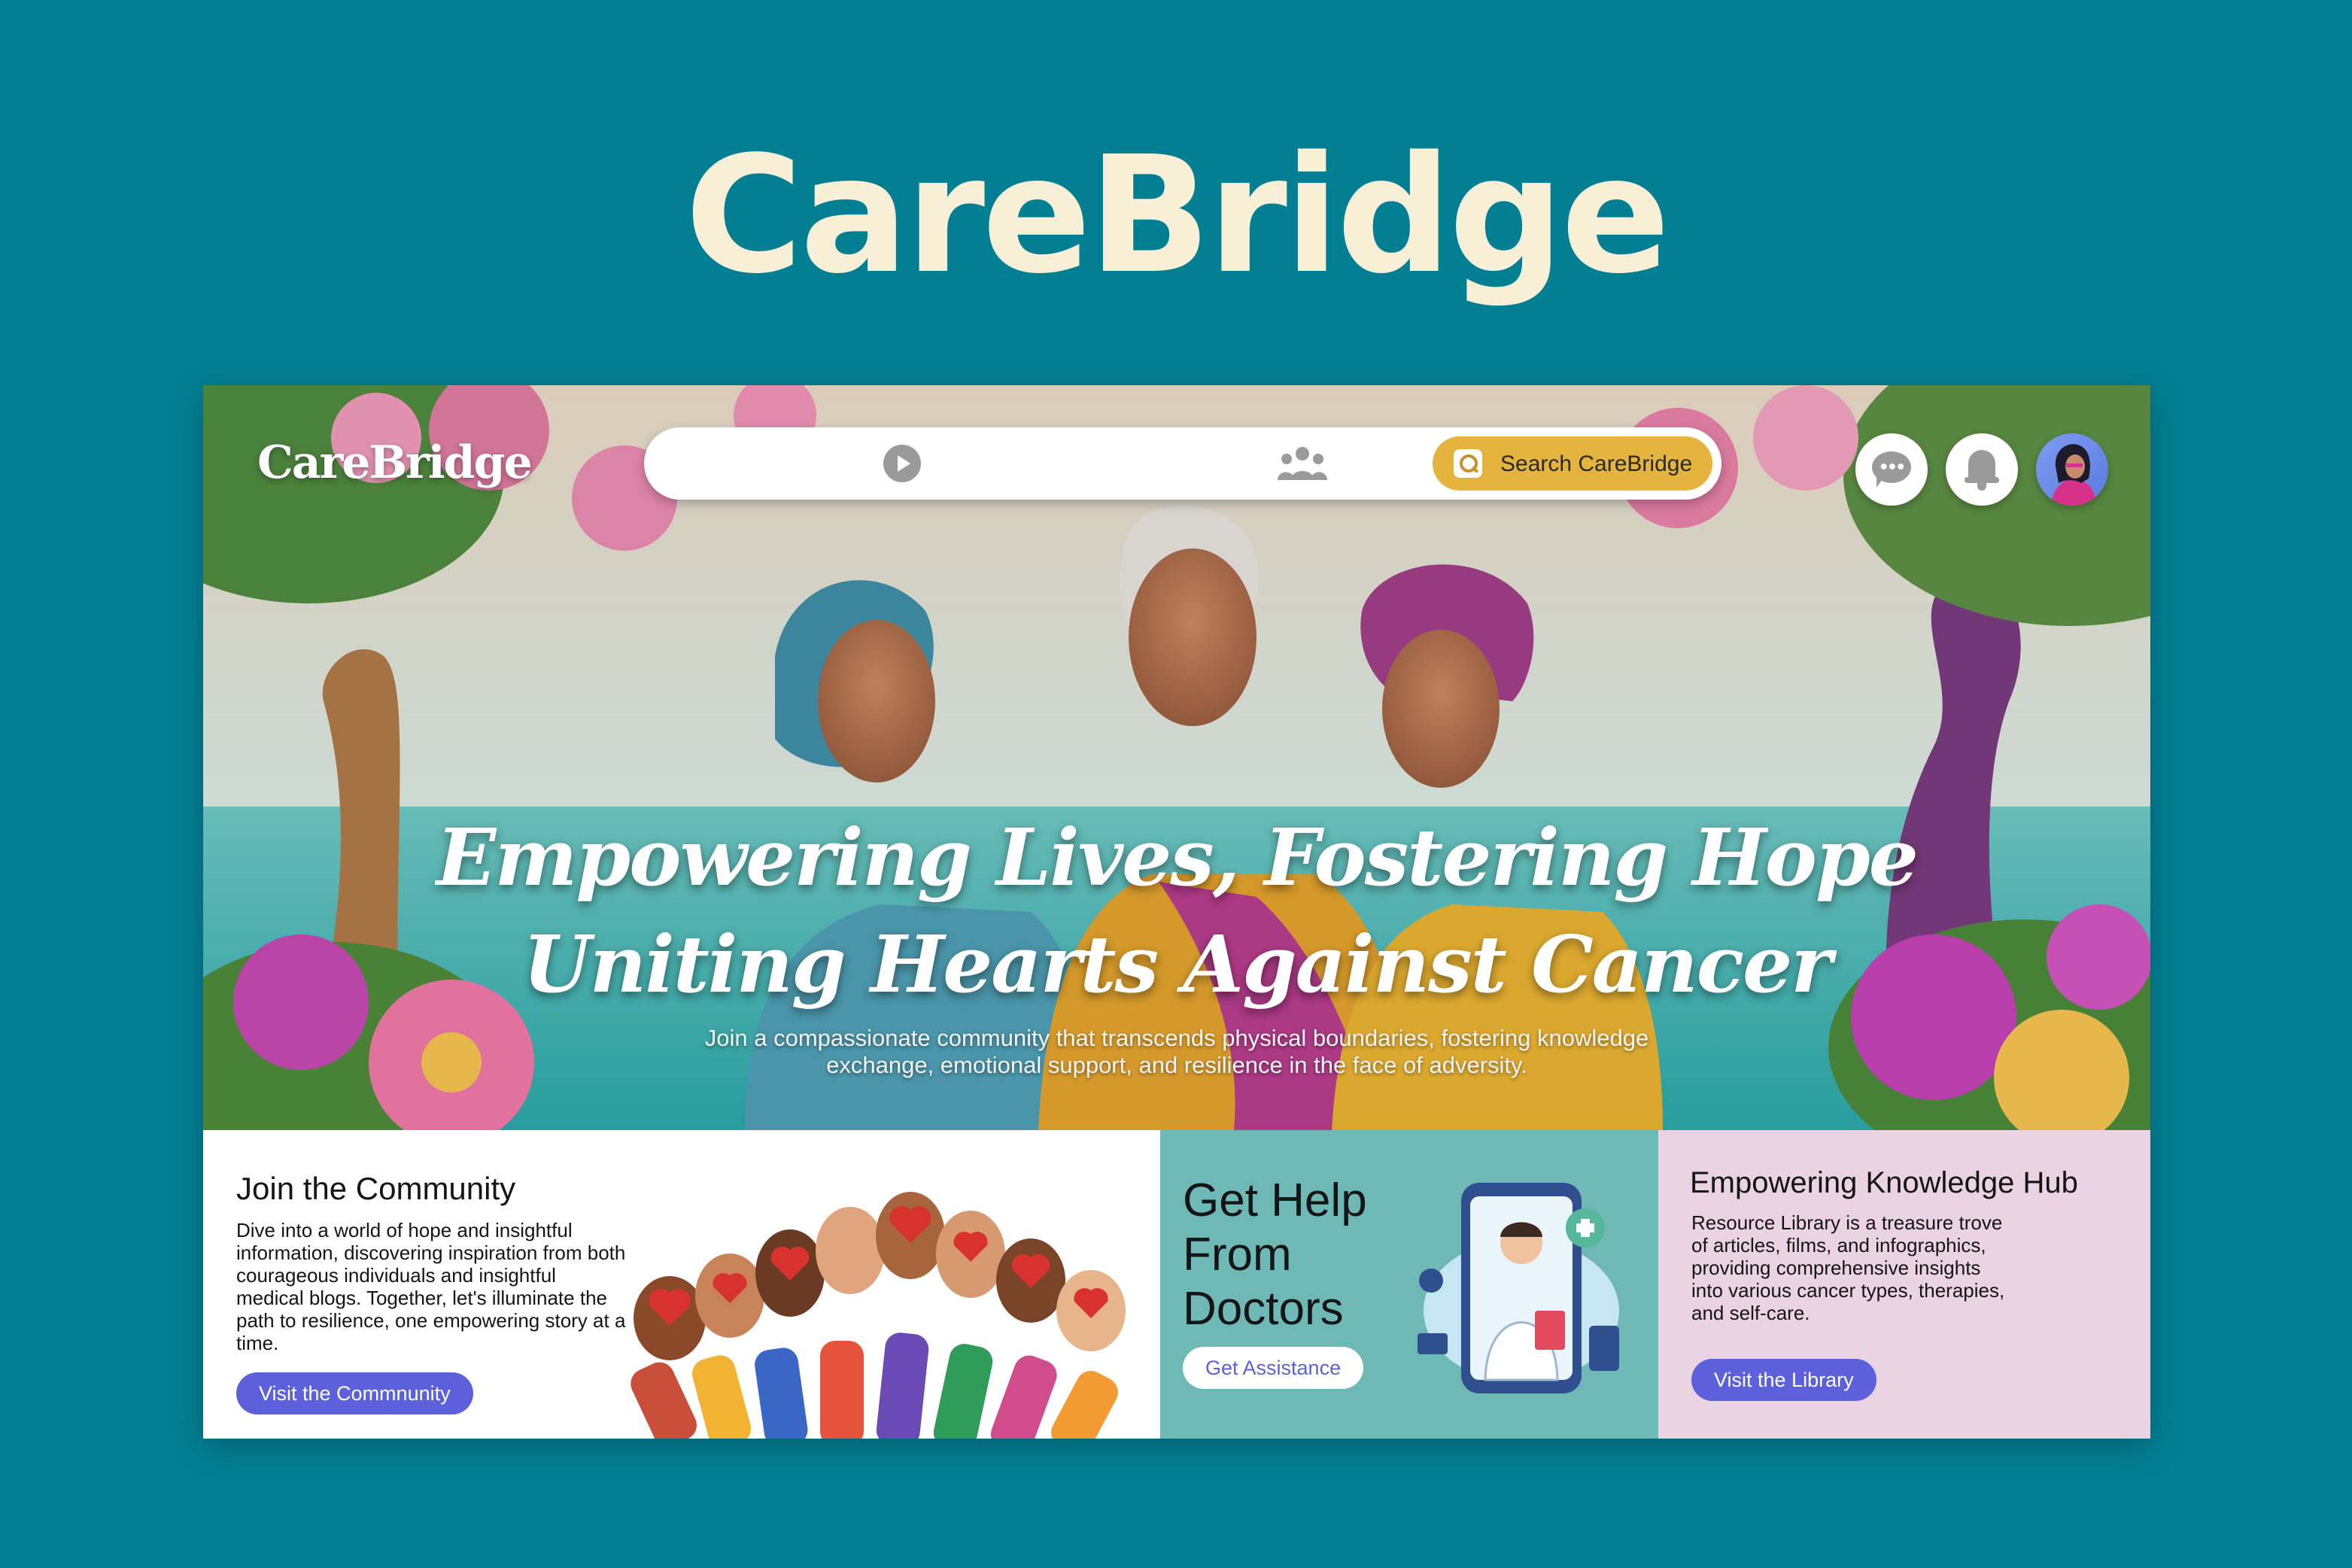  I want to click on community-title: Join the Community, so click(376, 1188).